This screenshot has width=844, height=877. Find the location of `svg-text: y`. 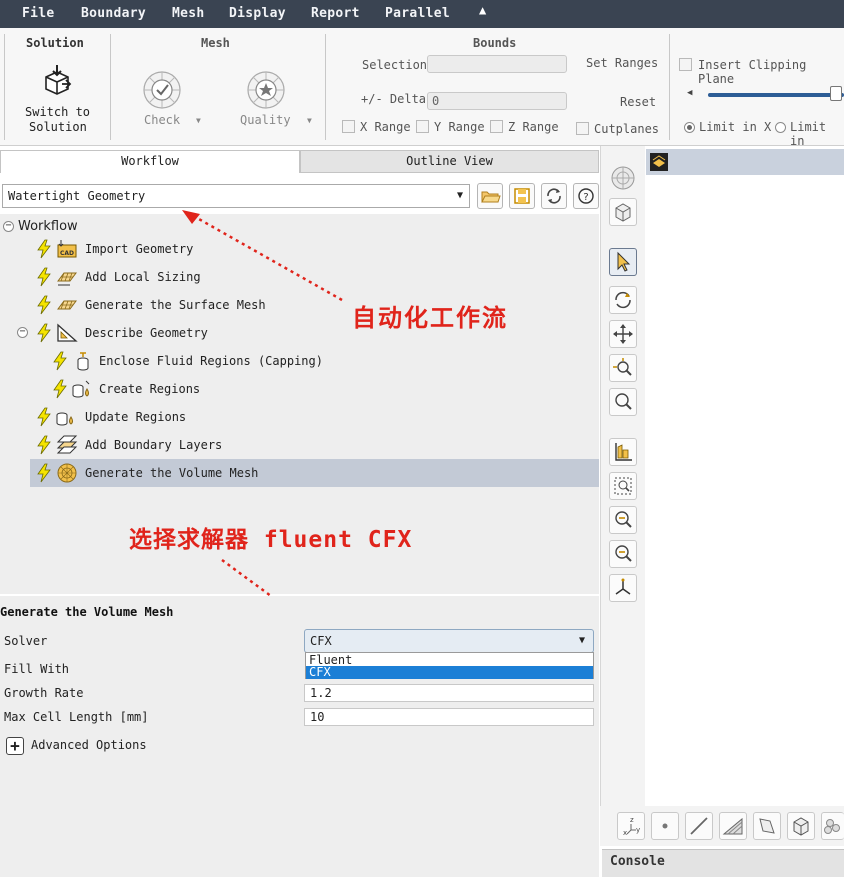

svg-text: y is located at coordinates (638, 830).